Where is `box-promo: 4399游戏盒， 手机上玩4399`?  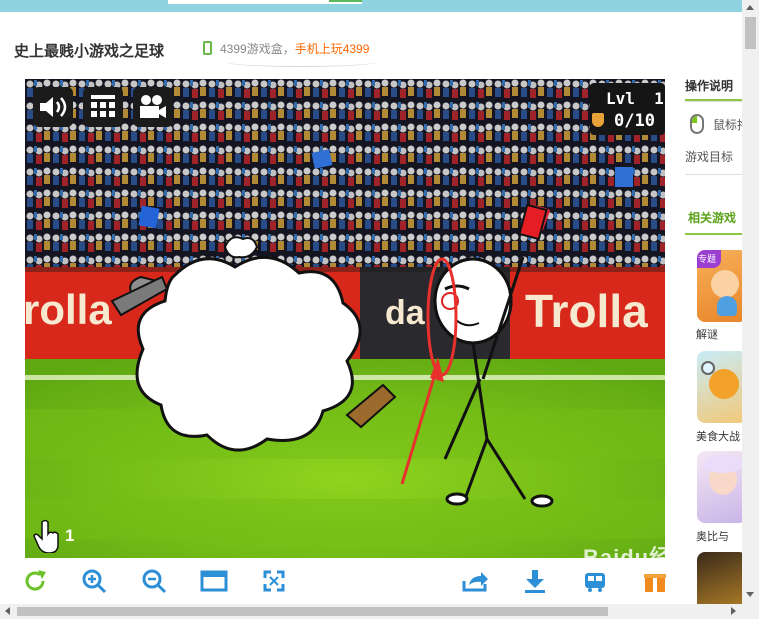 box-promo: 4399游戏盒， 手机上玩4399 is located at coordinates (286, 48).